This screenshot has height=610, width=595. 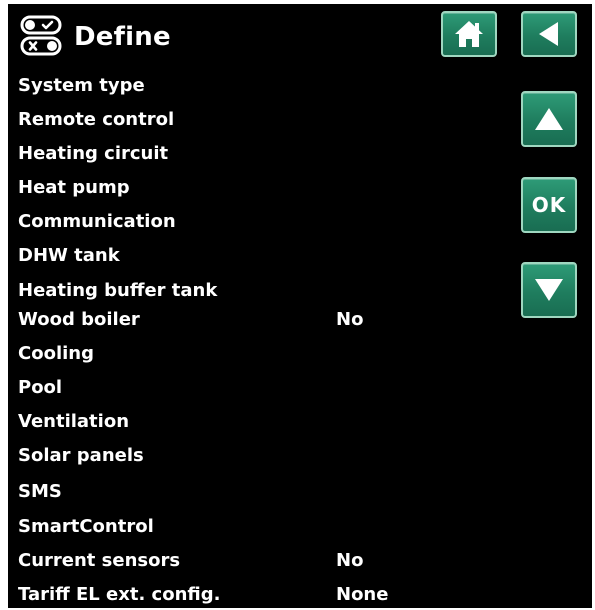 What do you see at coordinates (258, 527) in the screenshot?
I see `menu-item-smartcontrol: SmartControl` at bounding box center [258, 527].